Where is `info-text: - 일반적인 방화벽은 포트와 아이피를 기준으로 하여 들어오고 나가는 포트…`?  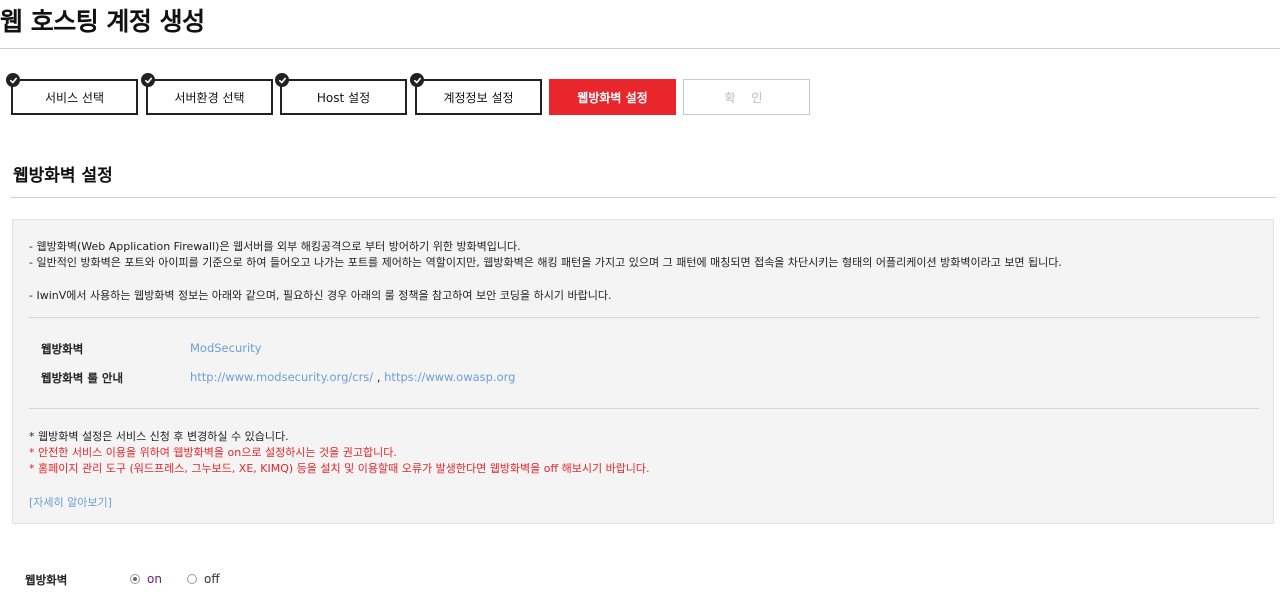 info-text: - 일반적인 방화벽은 포트와 아이피를 기준으로 하여 들어오고 나가는 포트… is located at coordinates (545, 262).